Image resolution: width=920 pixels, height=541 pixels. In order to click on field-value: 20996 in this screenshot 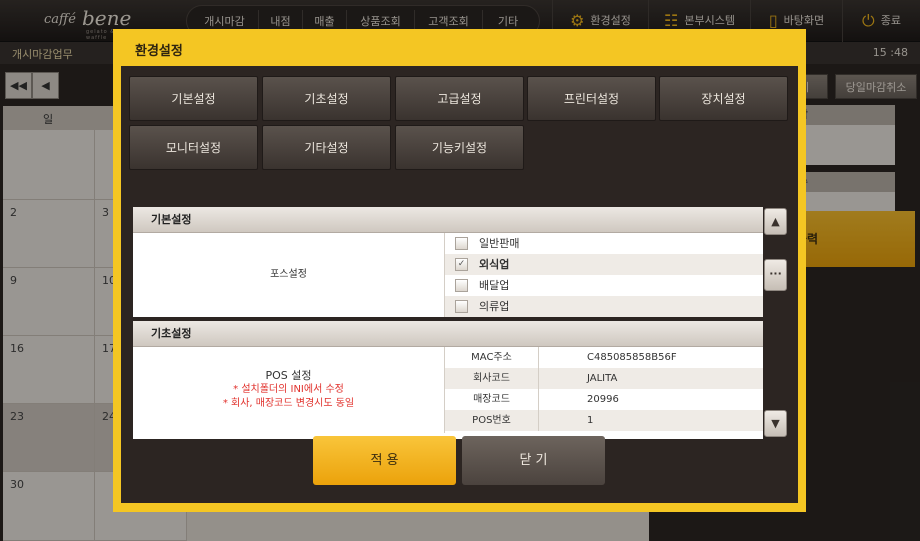, I will do `click(603, 399)`.